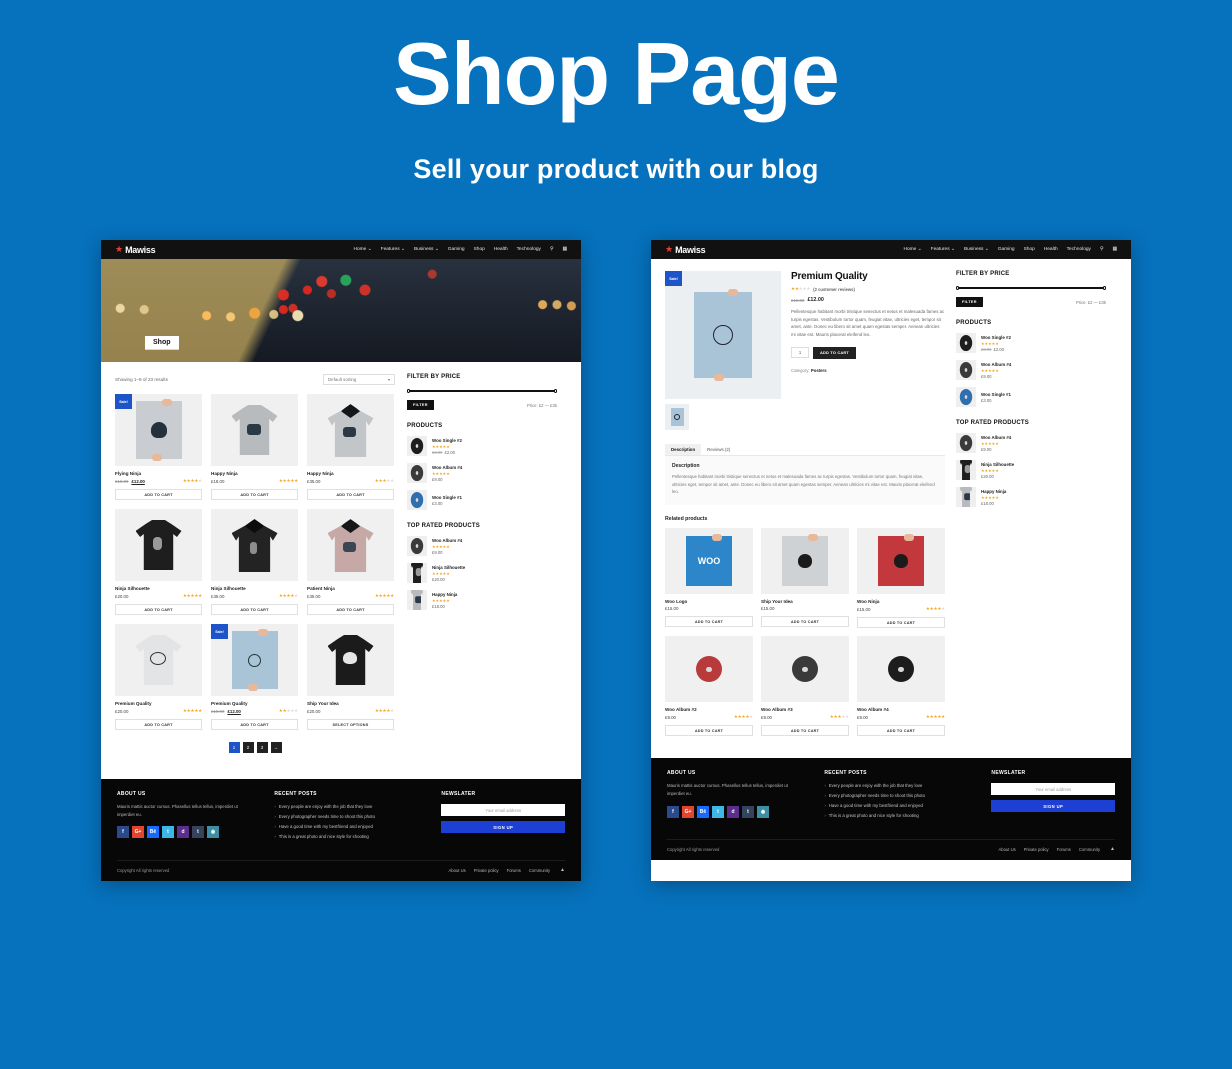 This screenshot has width=1232, height=1069. I want to click on add-to-cart-button: SELECT OPTIONS, so click(350, 724).